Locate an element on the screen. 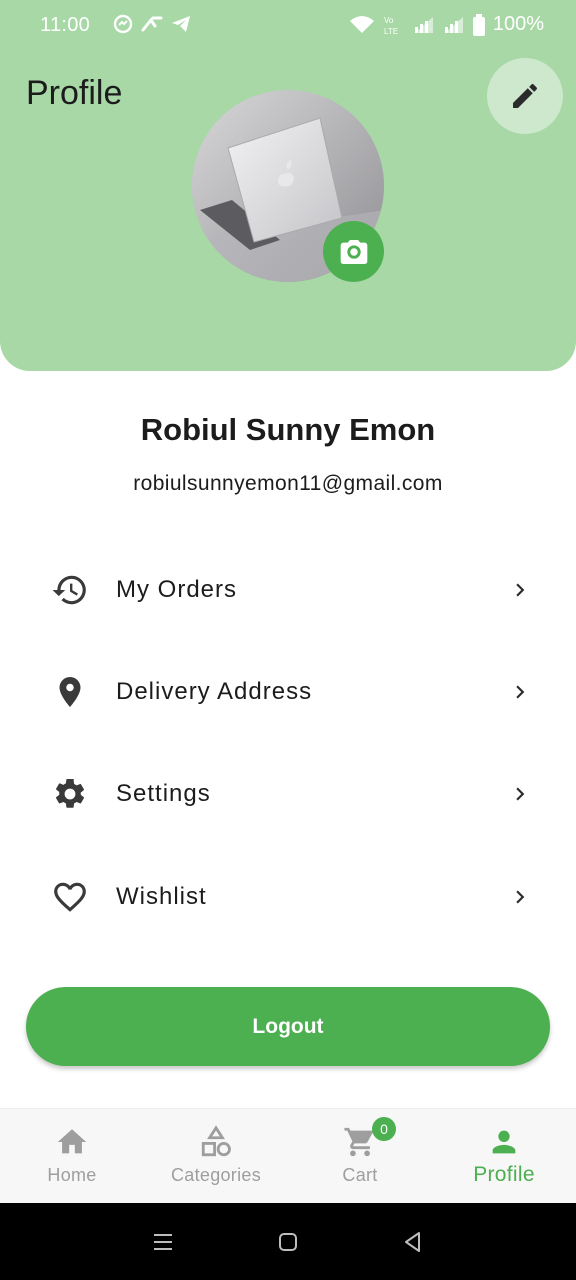 The width and height of the screenshot is (576, 1280). back-icon is located at coordinates (413, 1242).